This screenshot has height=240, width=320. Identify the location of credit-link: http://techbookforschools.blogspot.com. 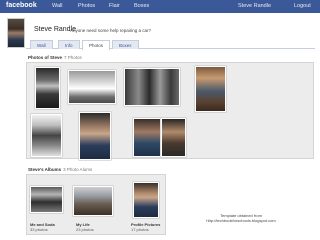
(241, 220).